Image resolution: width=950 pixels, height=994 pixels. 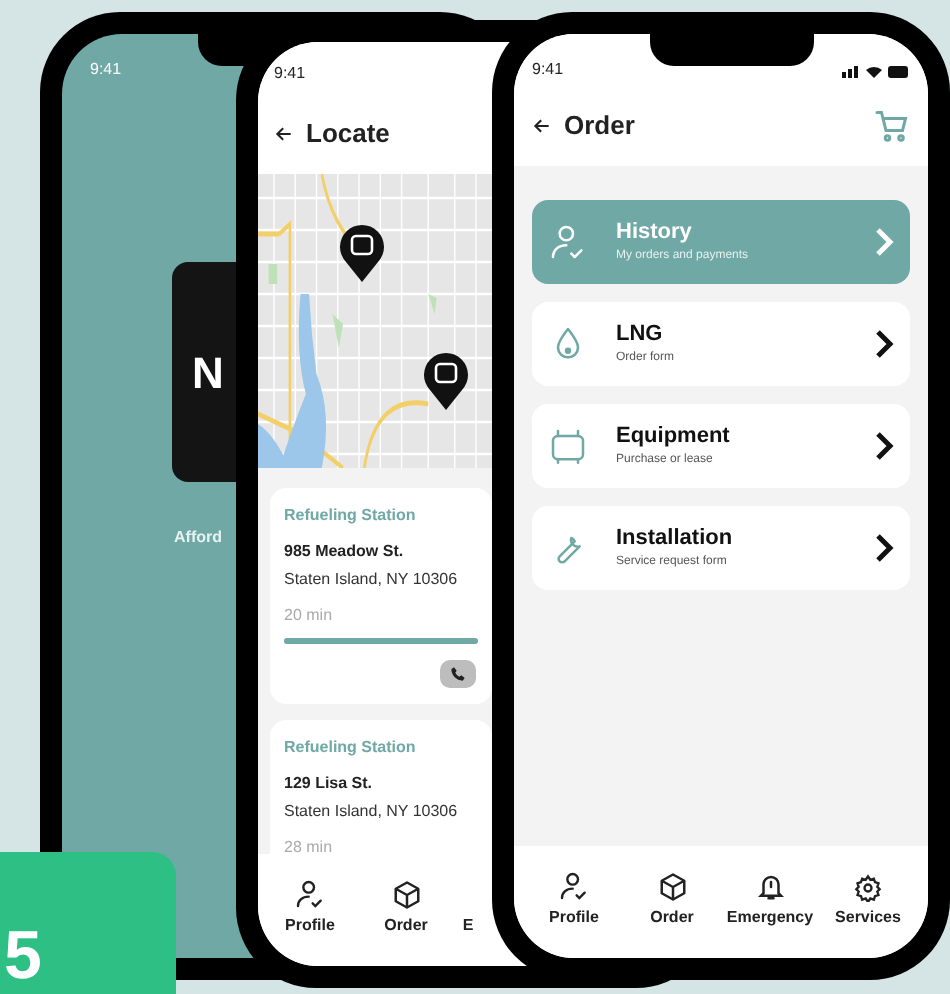 I want to click on station-card: Refueling Station 985 Meadow St. Staten Island, NY 10306 20 min, so click(x=381, y=595).